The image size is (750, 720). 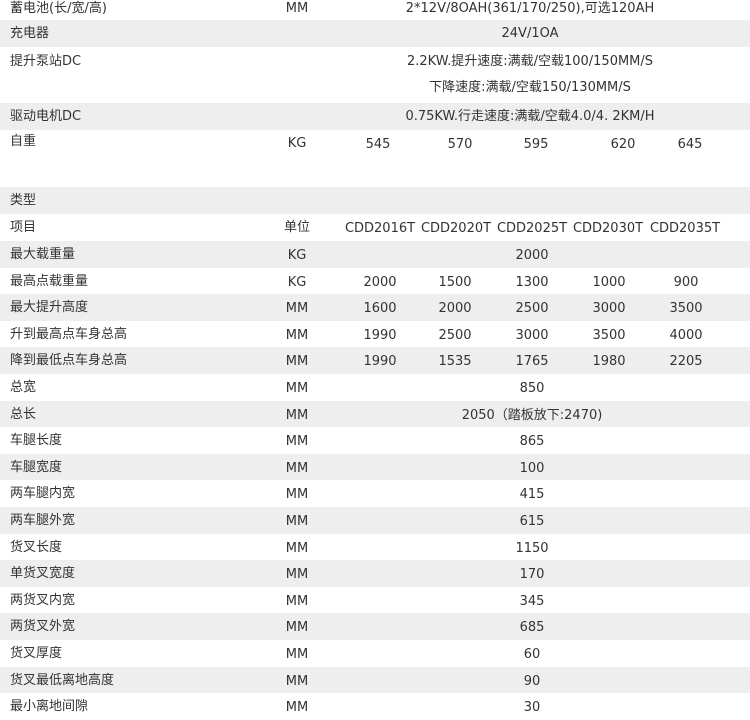 What do you see at coordinates (532, 521) in the screenshot?
I see `row-value: 615` at bounding box center [532, 521].